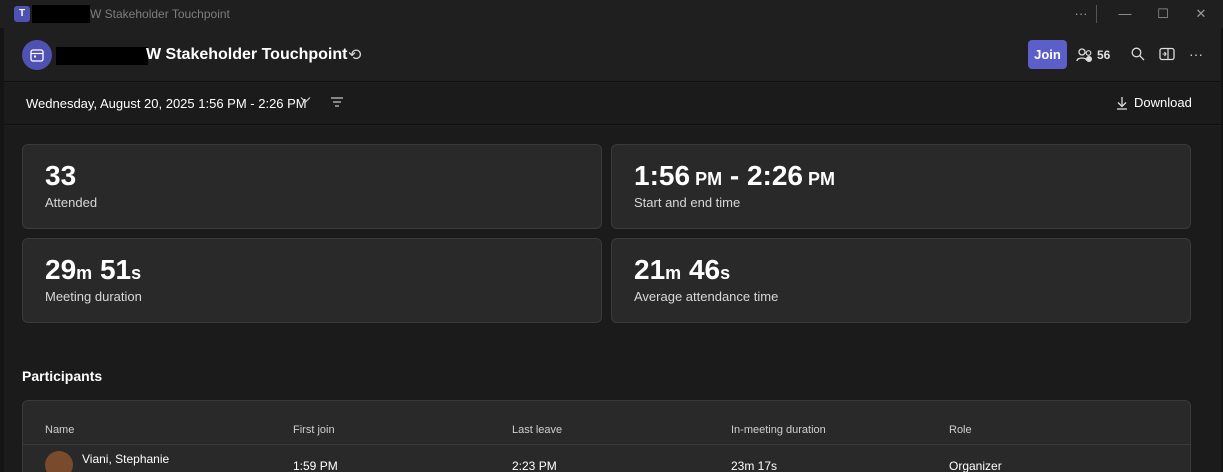  I want to click on meeting-duration-value: 29m 51s, so click(93, 269).